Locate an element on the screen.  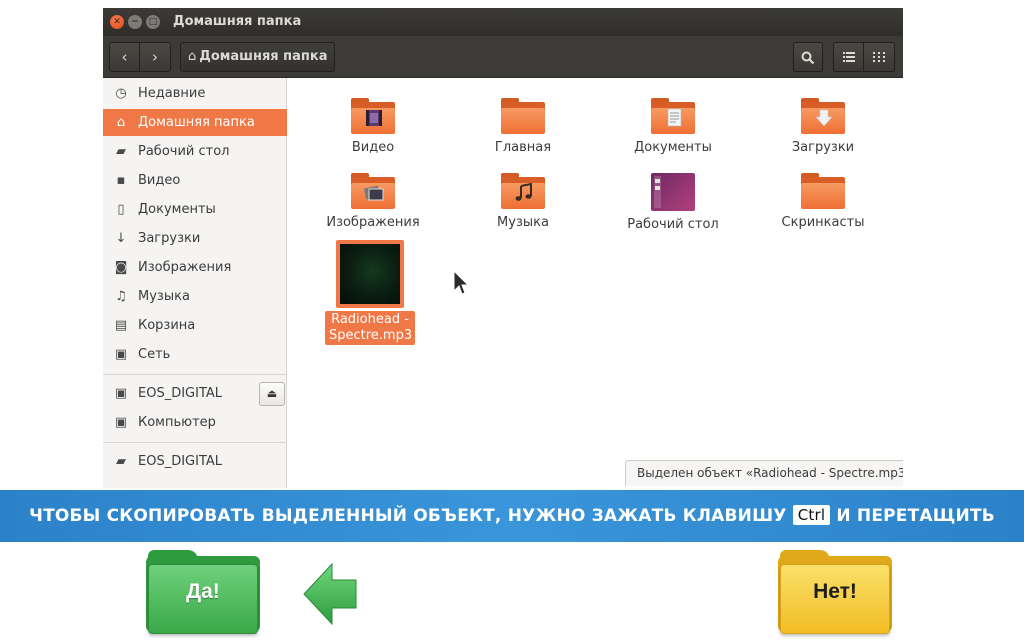
sidebar-item-desktop: ▰ Рабочий стол is located at coordinates (195, 151).